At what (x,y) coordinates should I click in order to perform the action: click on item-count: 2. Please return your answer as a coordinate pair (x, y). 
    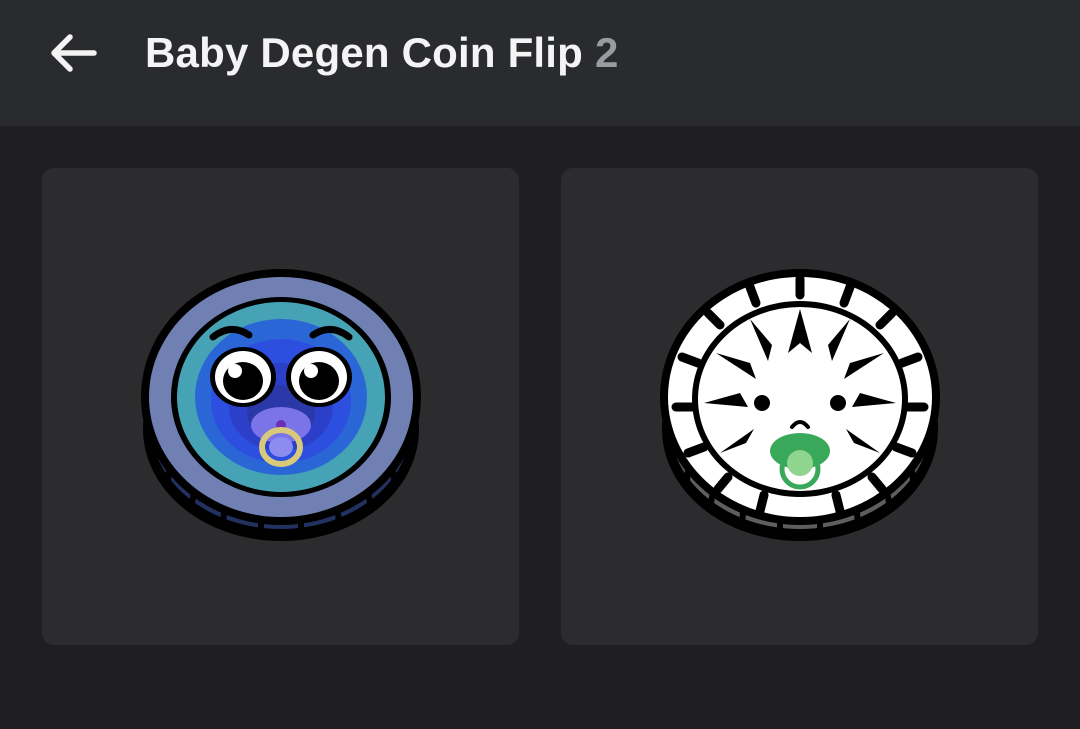
    Looking at the image, I should click on (607, 52).